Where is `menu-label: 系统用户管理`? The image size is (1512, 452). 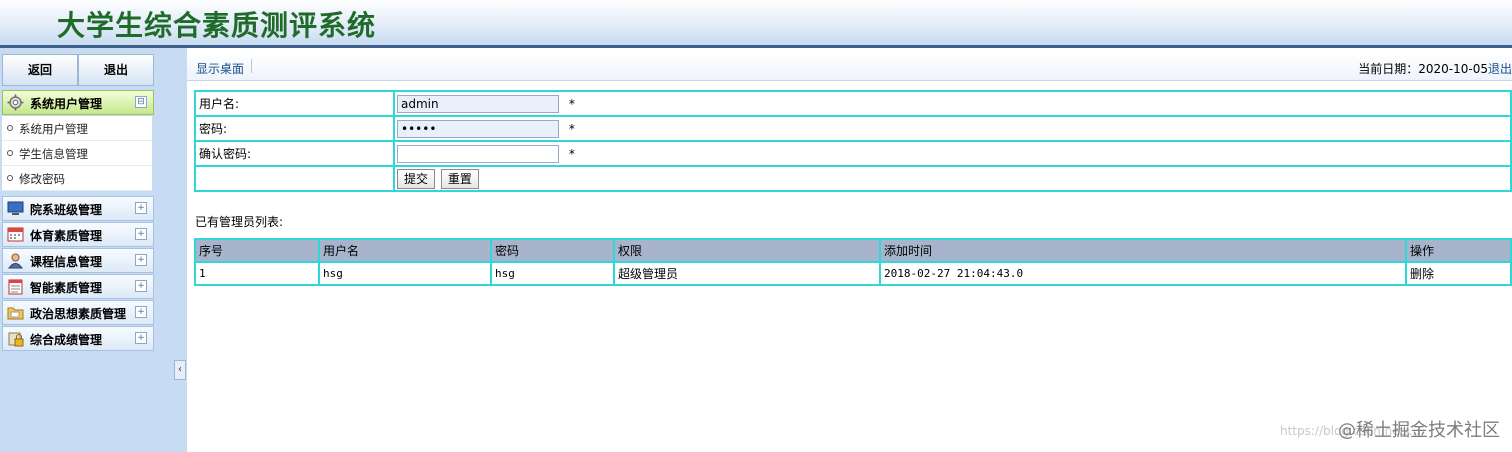 menu-label: 系统用户管理 is located at coordinates (66, 104).